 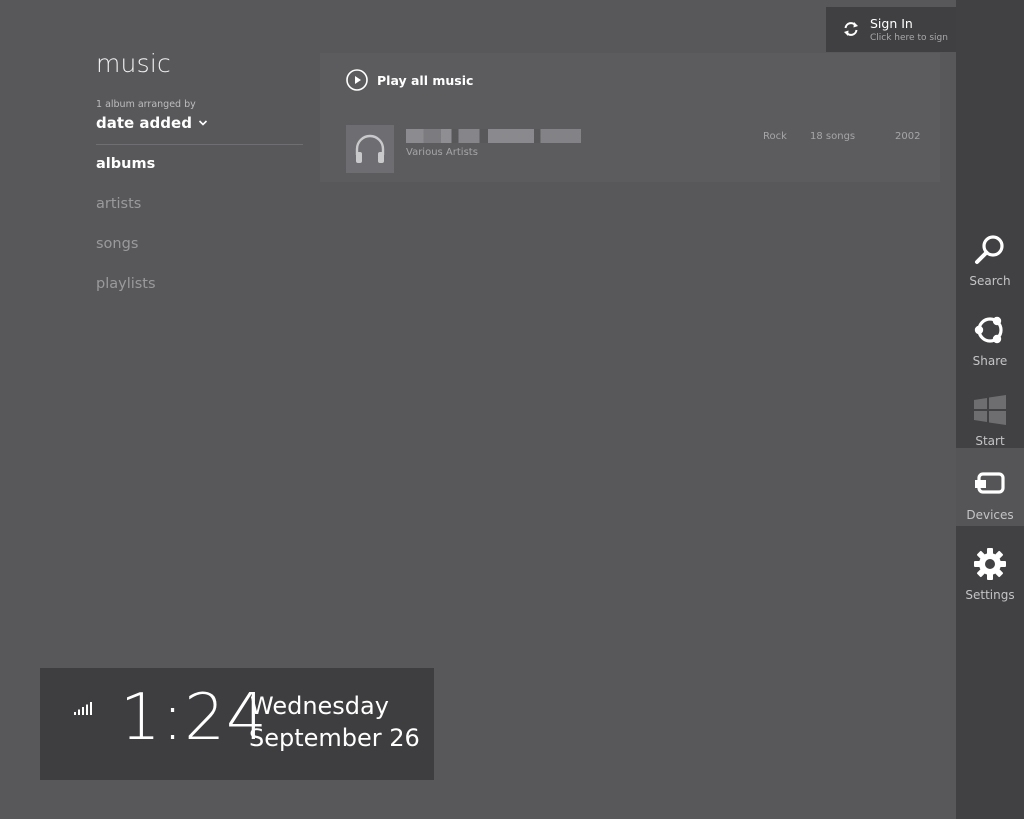 I want to click on album-tile: Various Artists Rock 18 songs 2002, so click(x=633, y=149).